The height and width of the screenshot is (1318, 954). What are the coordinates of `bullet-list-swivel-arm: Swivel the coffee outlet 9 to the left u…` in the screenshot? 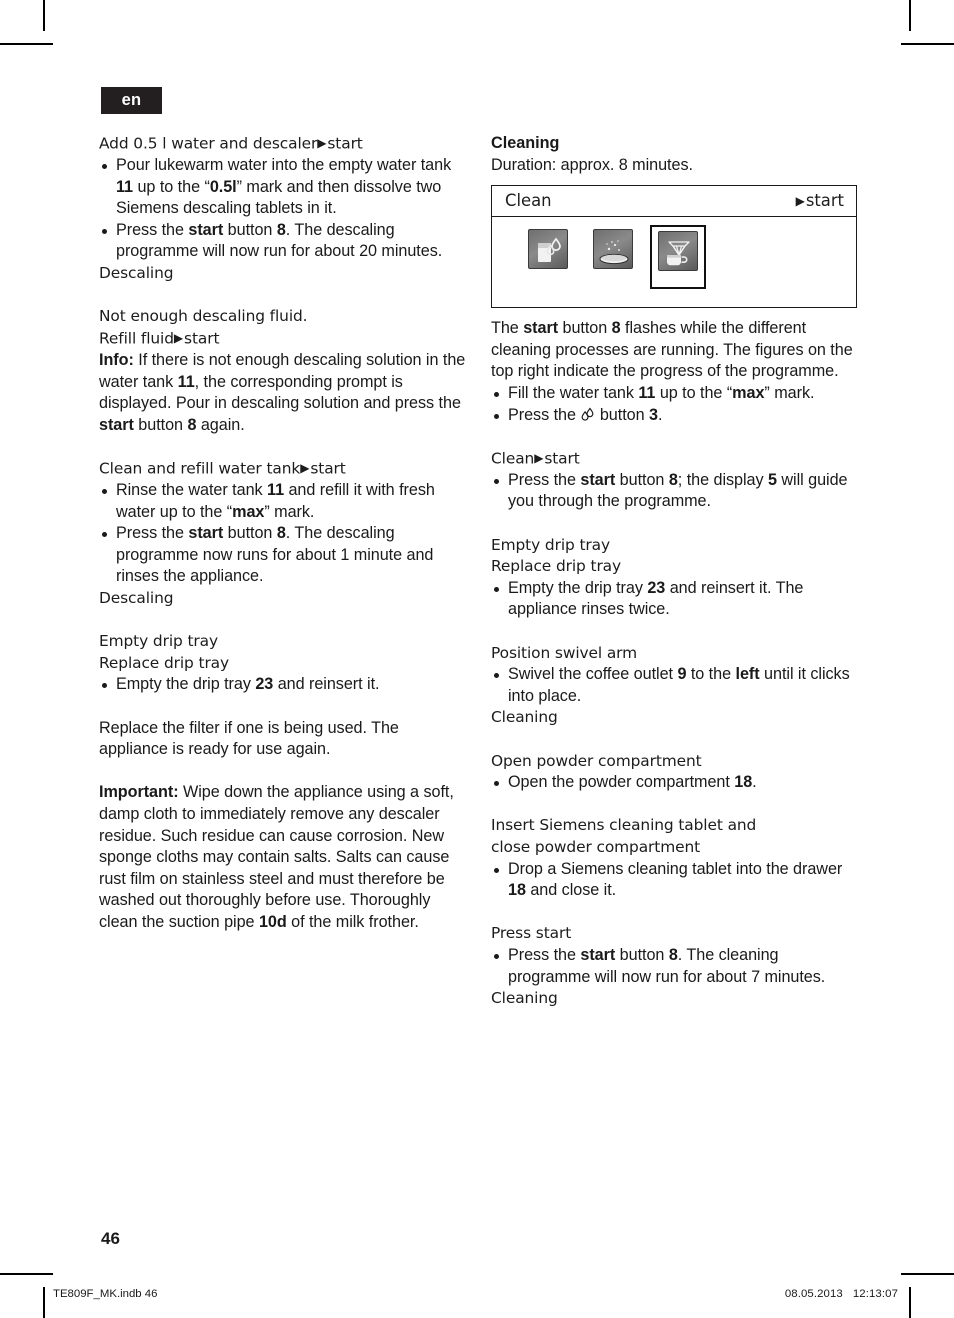 It's located at (675, 685).